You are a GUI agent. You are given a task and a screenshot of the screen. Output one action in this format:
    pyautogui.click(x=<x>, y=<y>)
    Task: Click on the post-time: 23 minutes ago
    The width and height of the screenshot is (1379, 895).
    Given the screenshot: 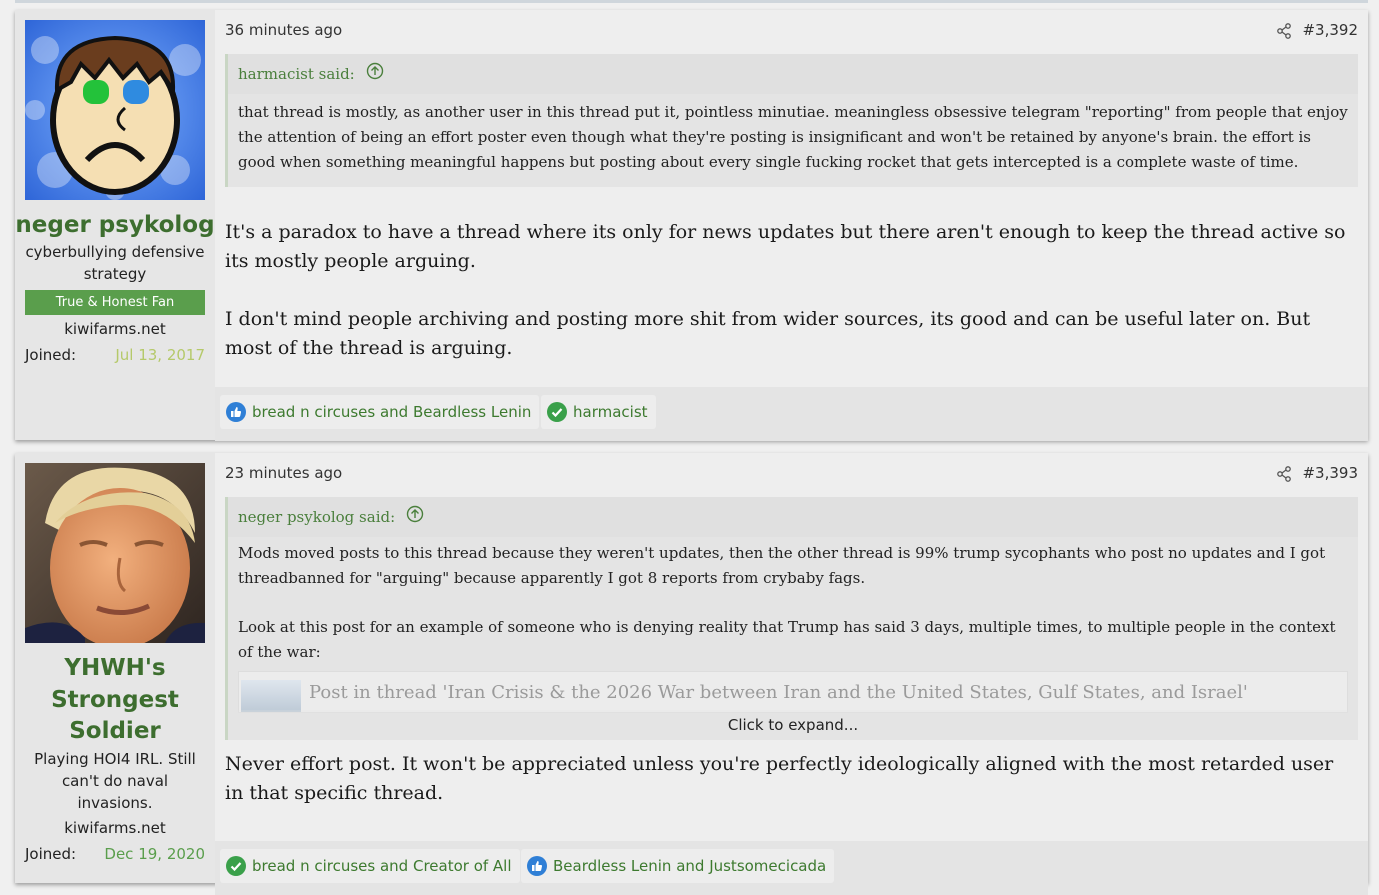 What is the action you would take?
    pyautogui.click(x=283, y=473)
    